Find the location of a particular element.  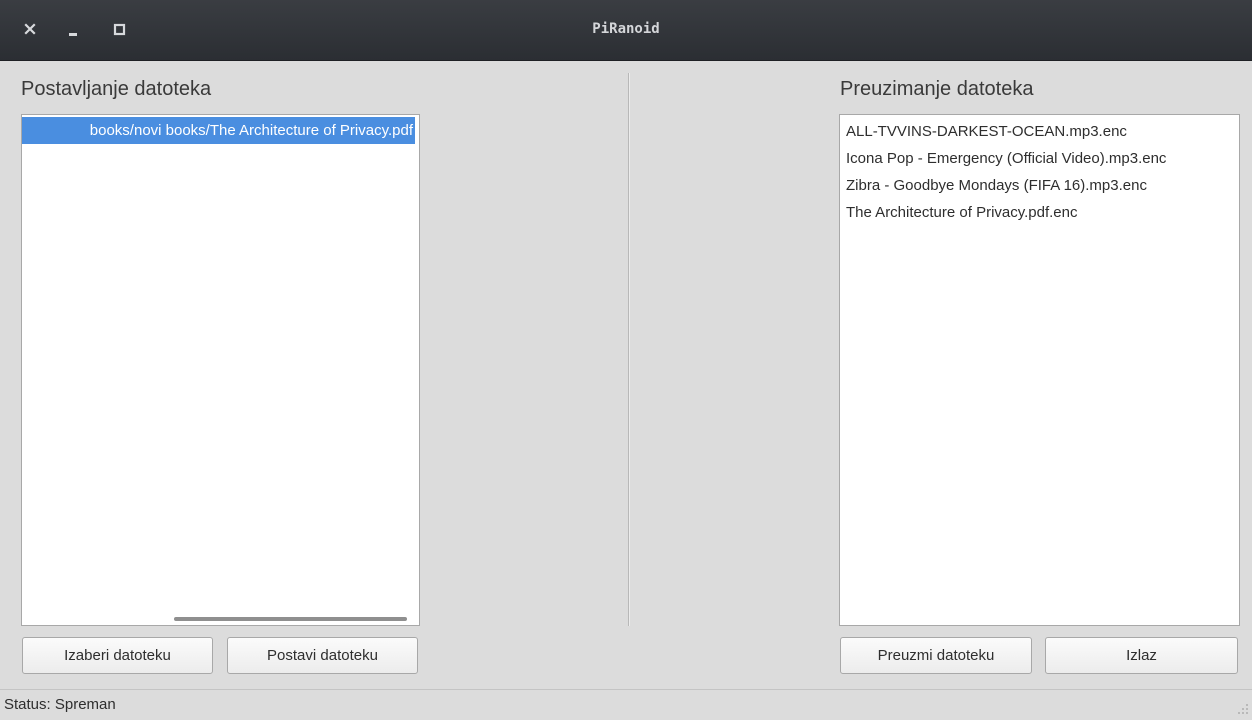

window-title: PiRanoid is located at coordinates (626, 29).